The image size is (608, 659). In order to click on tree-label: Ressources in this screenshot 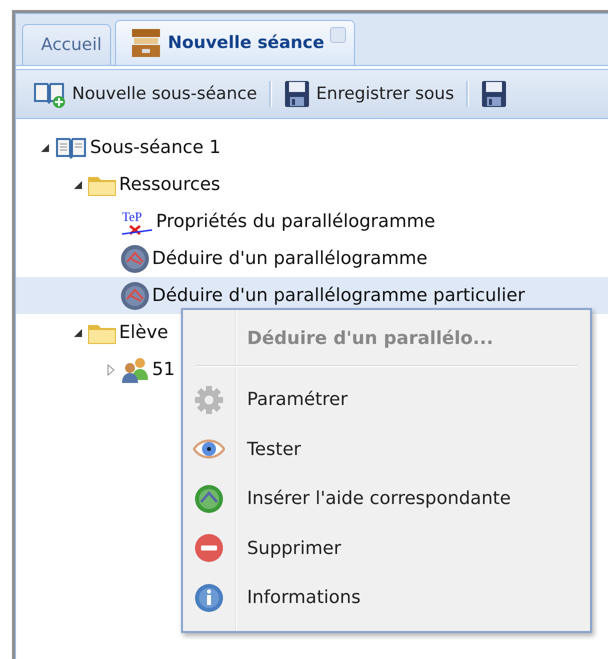, I will do `click(169, 184)`.